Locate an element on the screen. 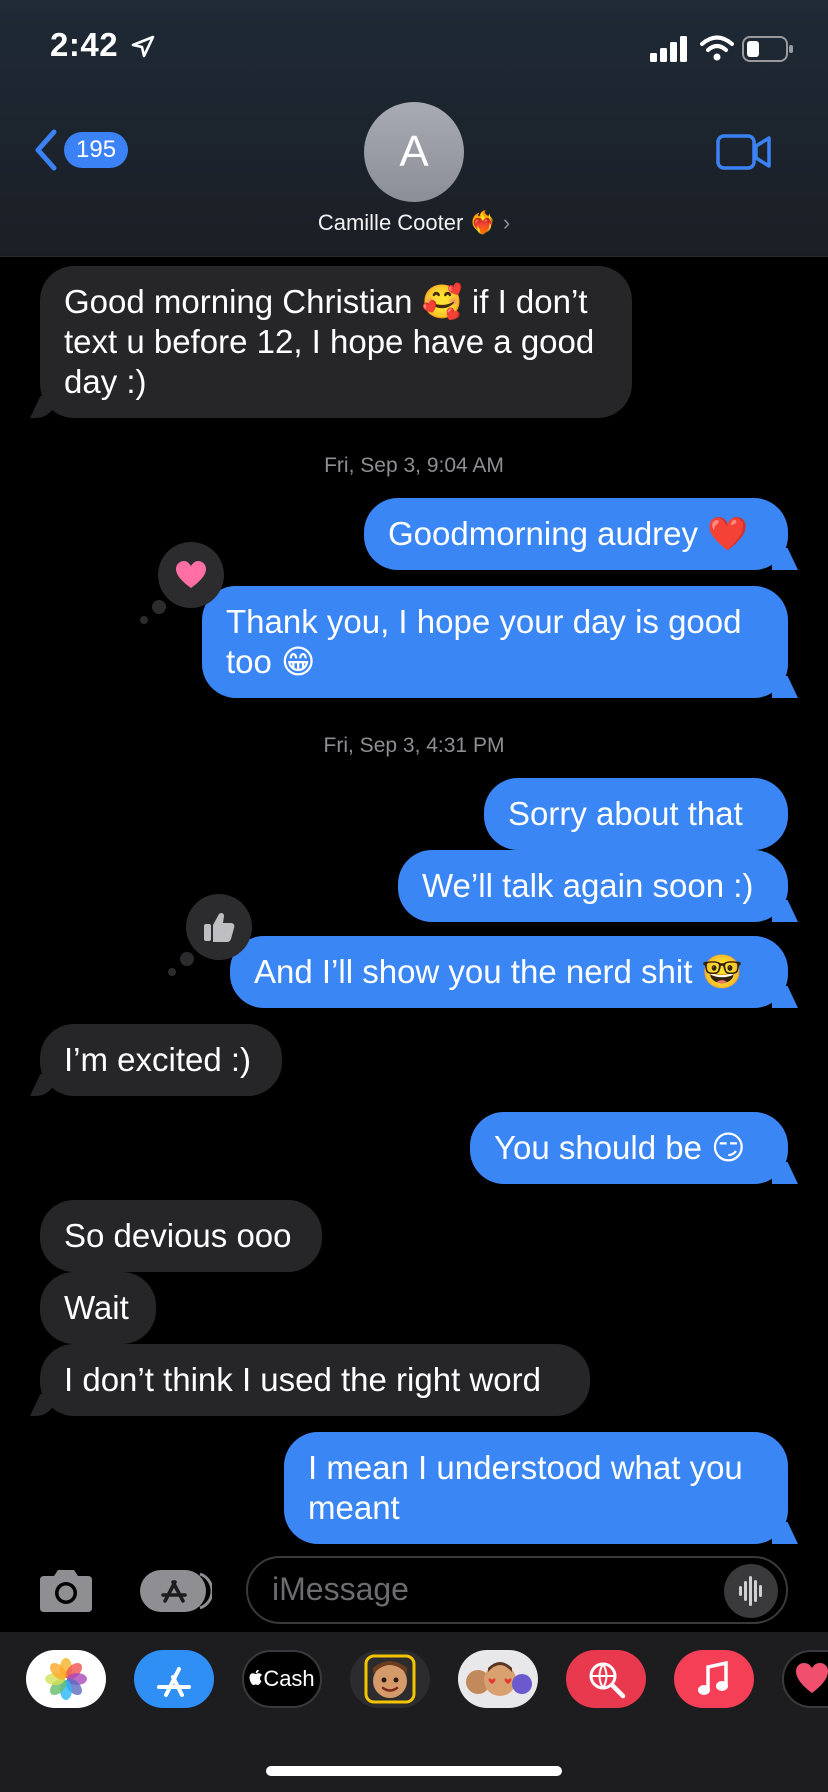 The image size is (828, 1792). message-incoming: So devious ooo is located at coordinates (181, 1236).